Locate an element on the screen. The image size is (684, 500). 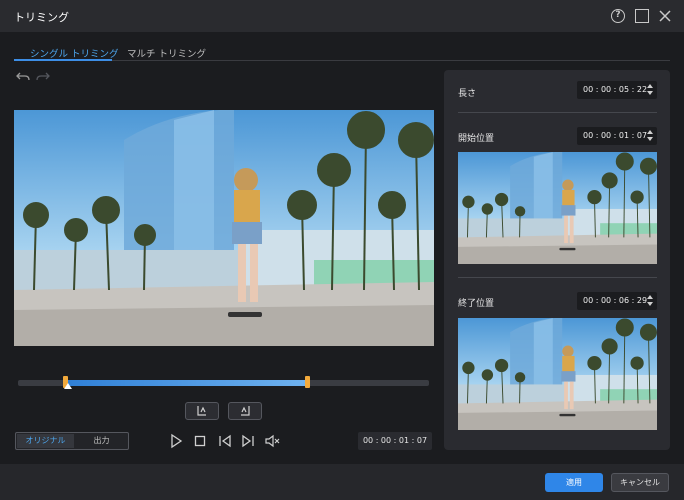
start-frame-thumbnail is located at coordinates (557, 208).